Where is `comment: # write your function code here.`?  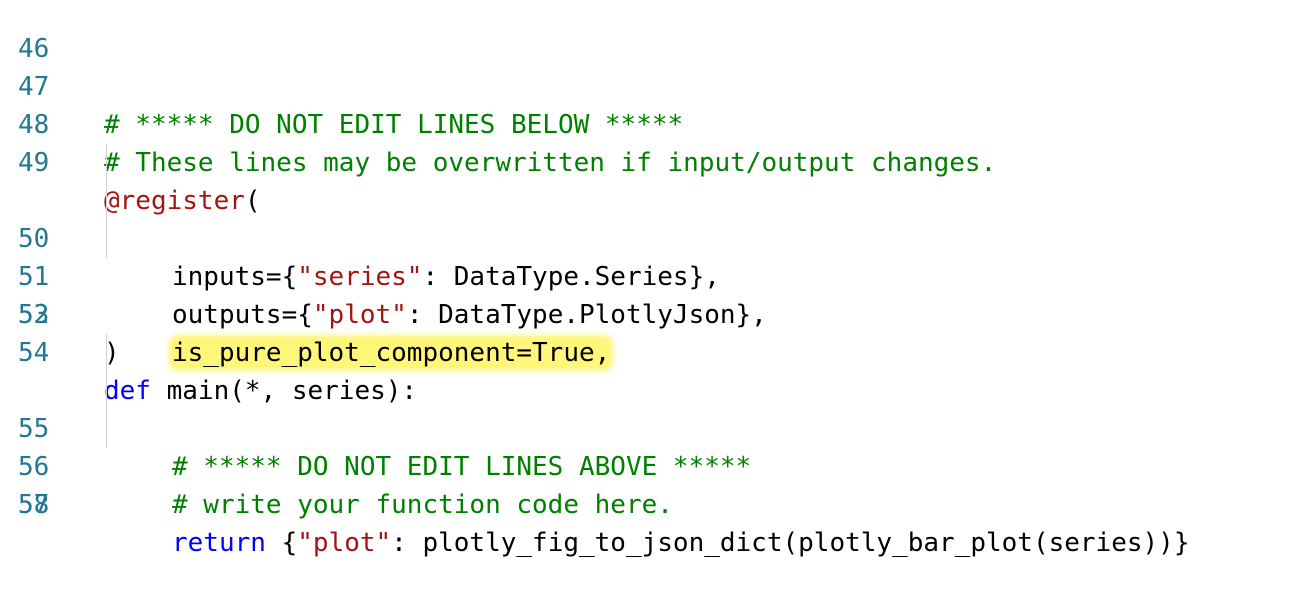
comment: # write your function code here. is located at coordinates (422, 505).